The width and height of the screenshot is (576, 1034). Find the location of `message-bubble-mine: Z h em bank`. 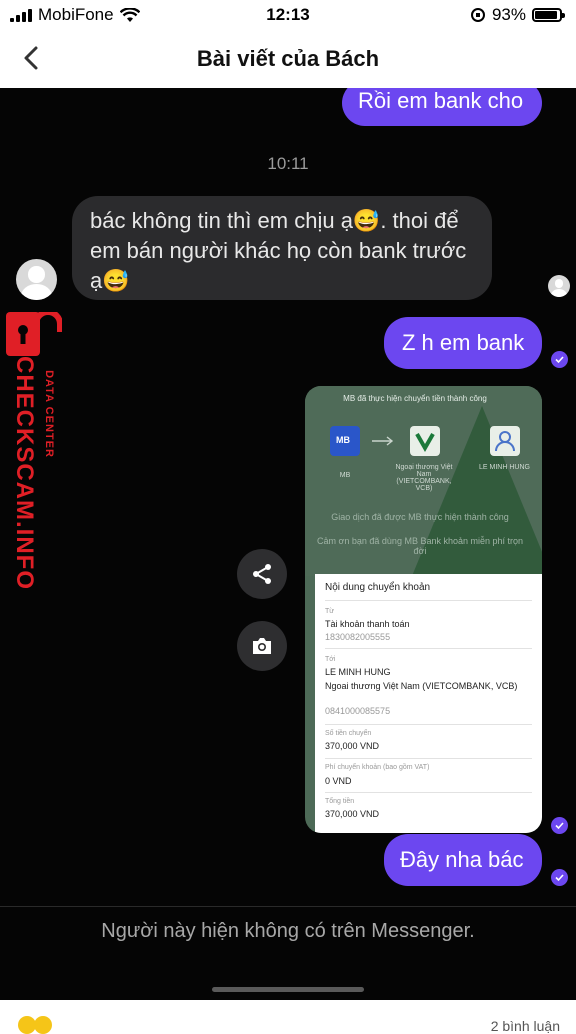

message-bubble-mine: Z h em bank is located at coordinates (463, 343).